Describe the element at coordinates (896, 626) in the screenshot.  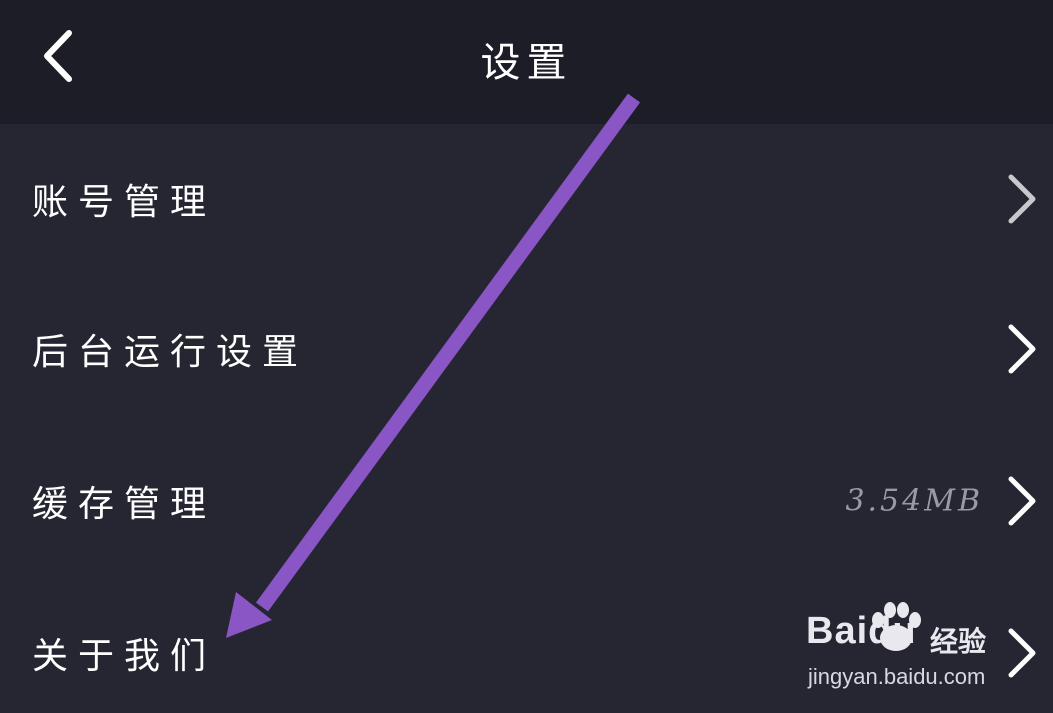
I see `paw-logo-icon` at that location.